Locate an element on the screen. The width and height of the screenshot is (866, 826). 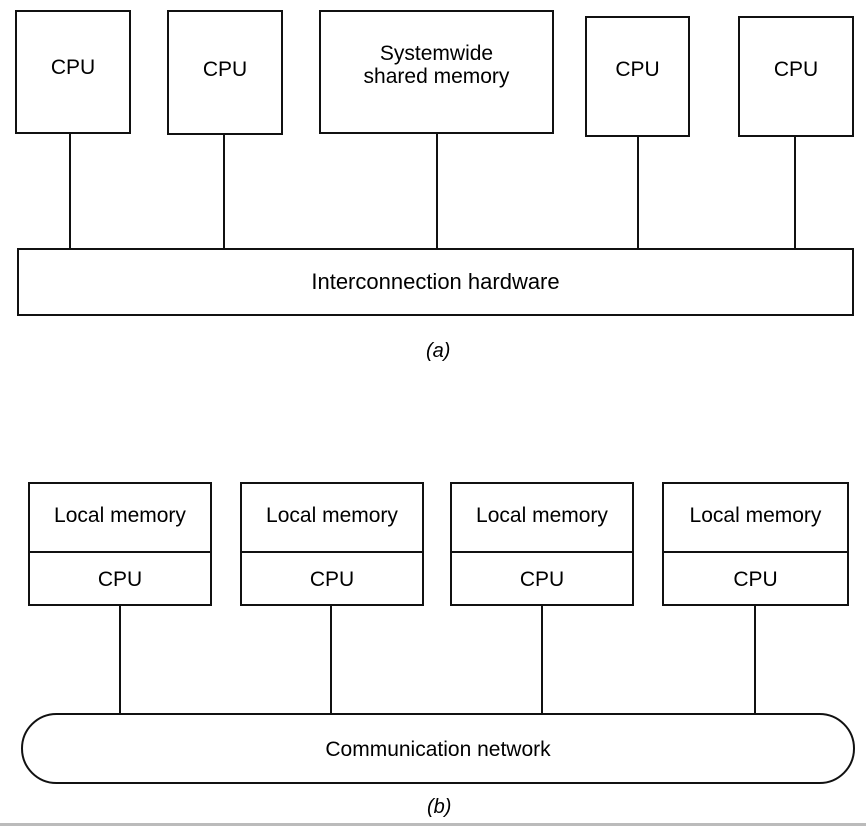
cpu-box-a3: CPU is located at coordinates (637, 76).